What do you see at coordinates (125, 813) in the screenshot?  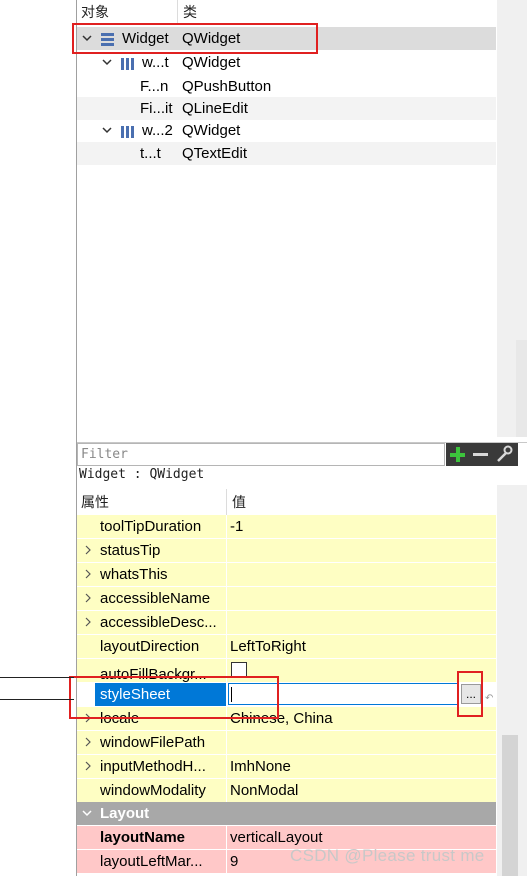 I see `group-name: Layout` at bounding box center [125, 813].